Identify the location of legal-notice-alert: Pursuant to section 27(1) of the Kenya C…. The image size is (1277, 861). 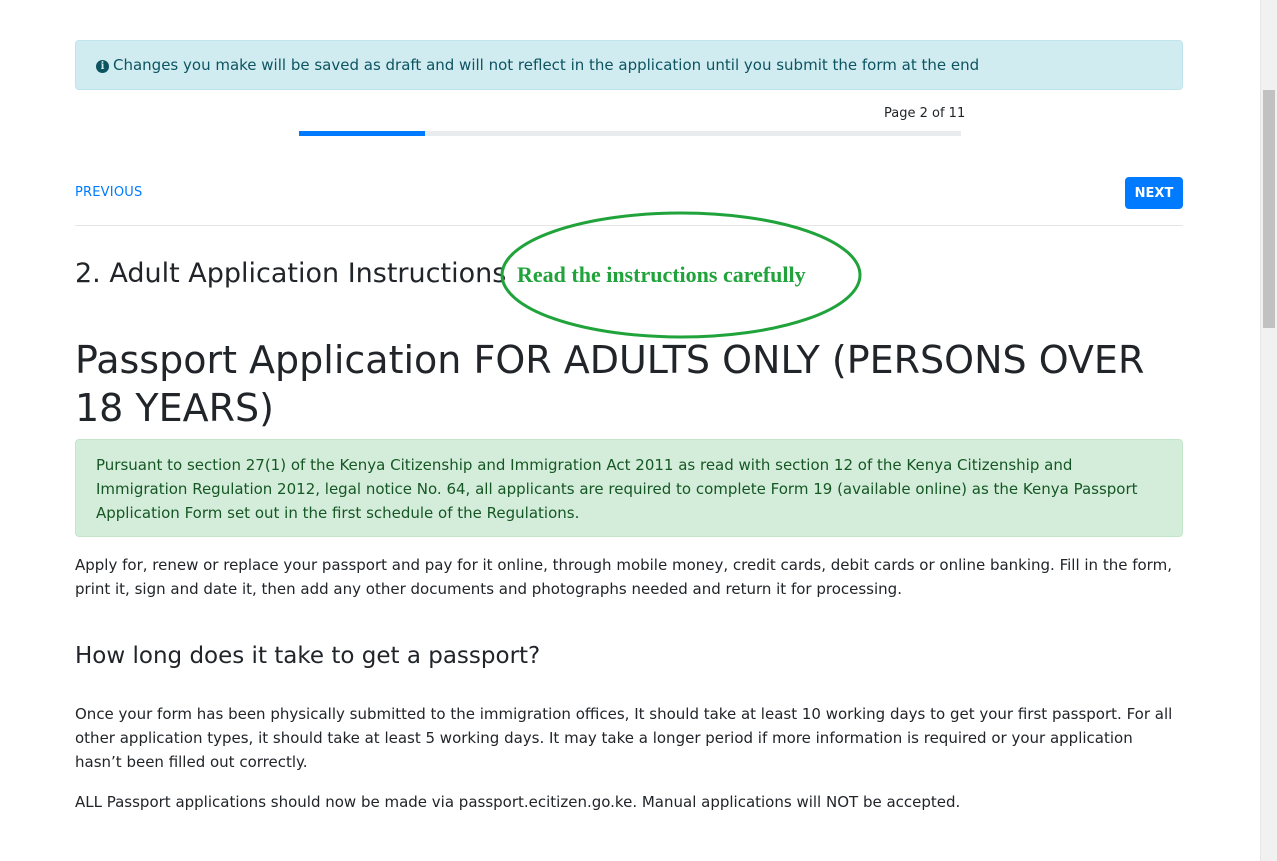
(629, 488).